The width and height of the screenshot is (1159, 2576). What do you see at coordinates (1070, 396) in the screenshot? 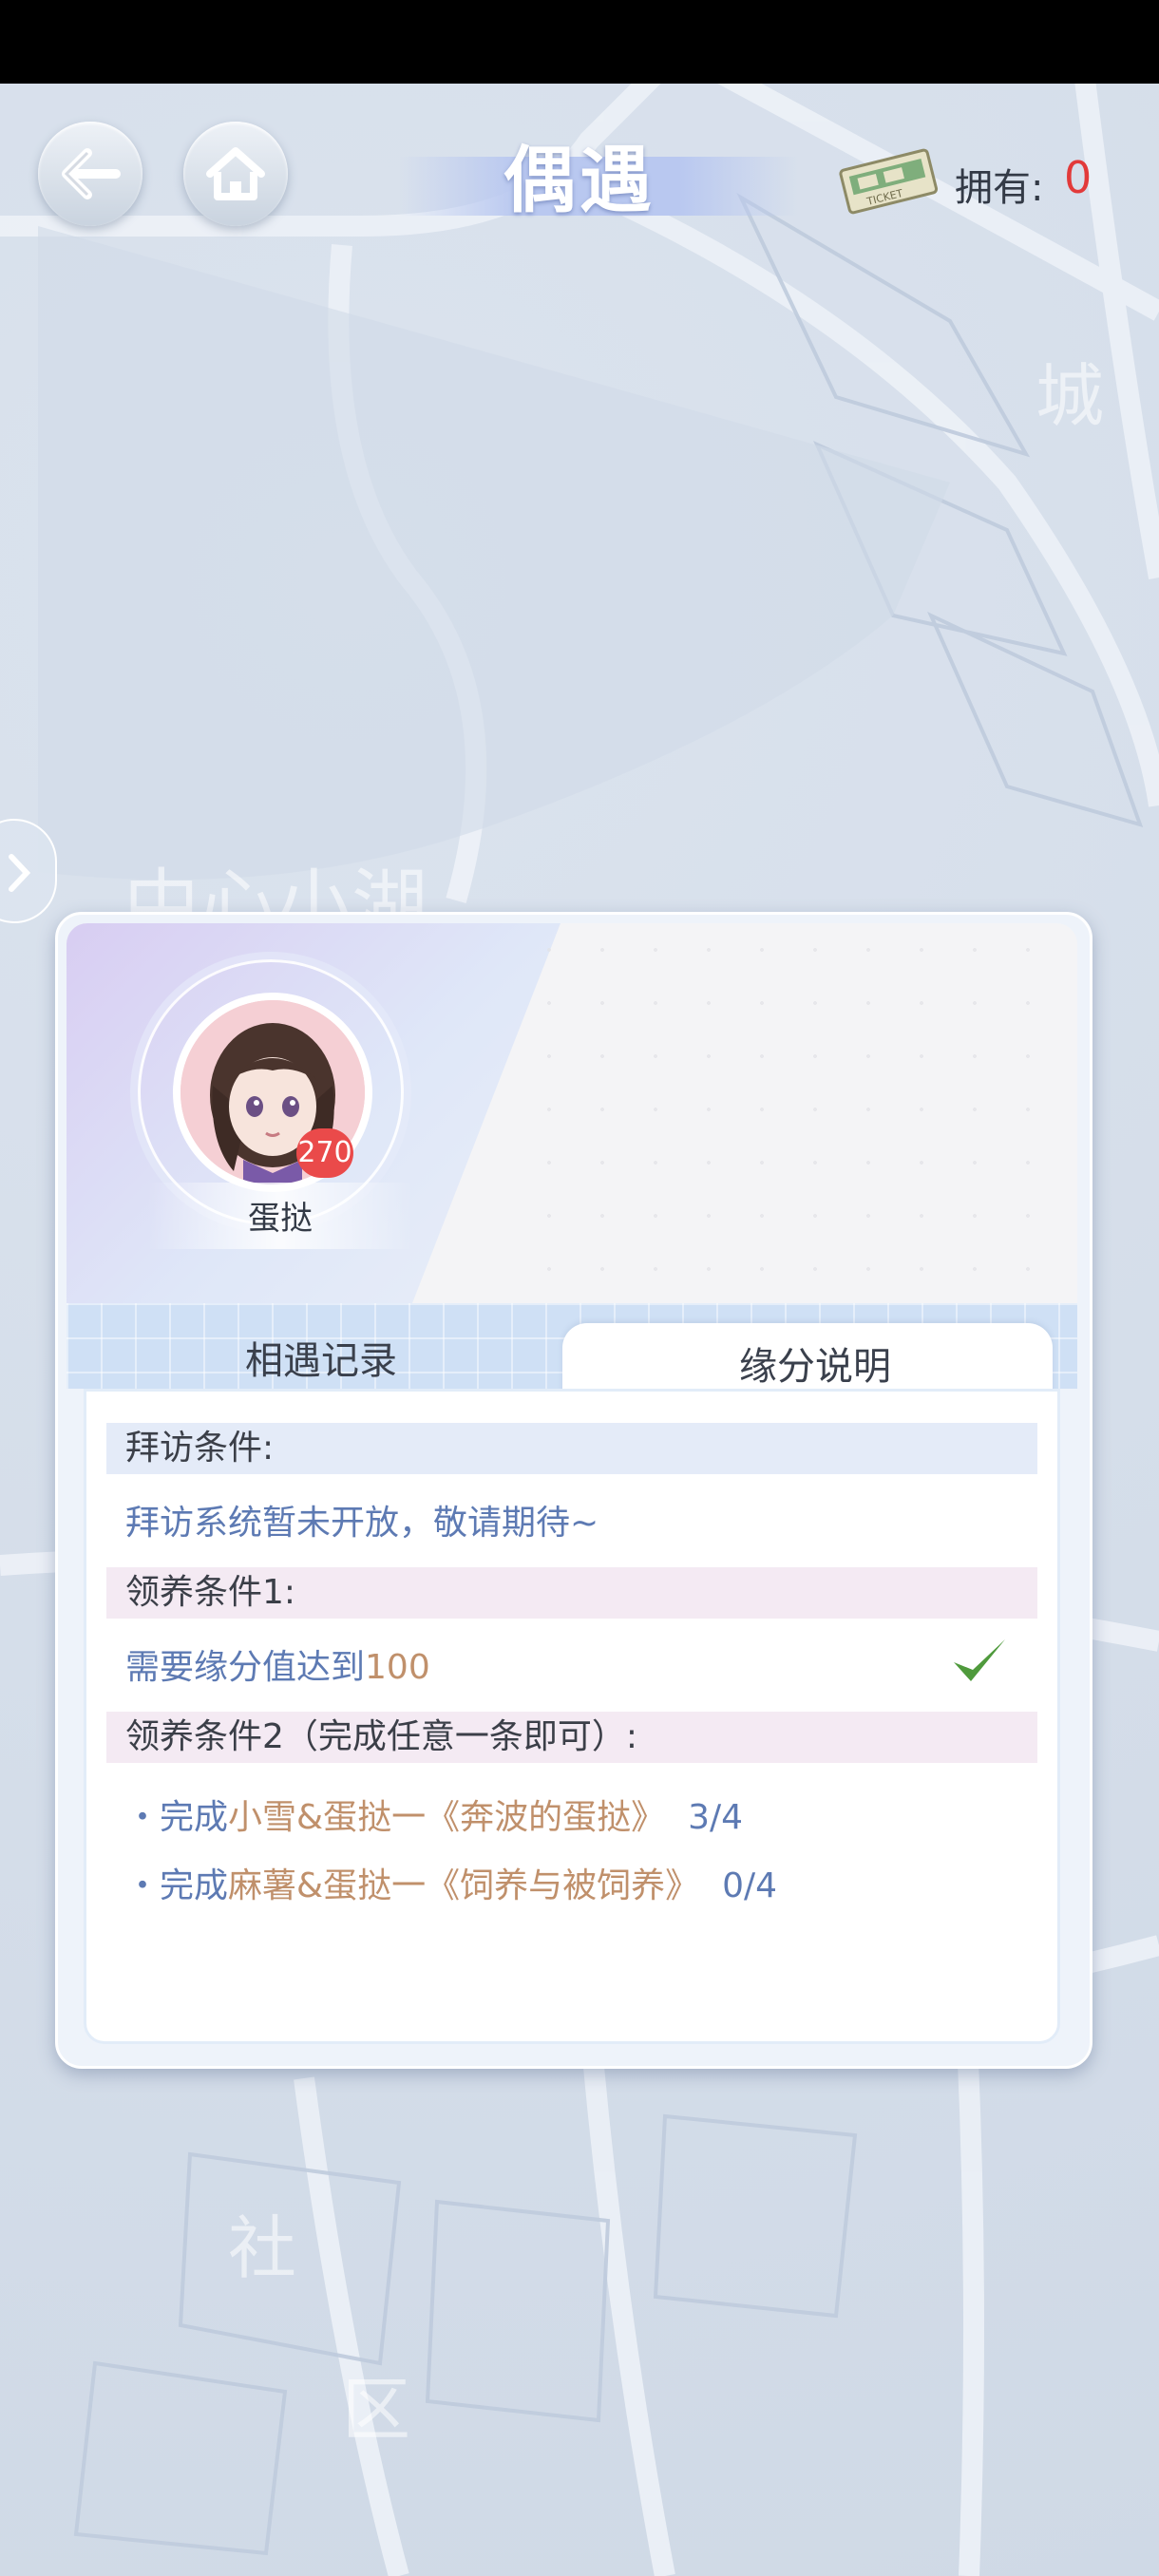
I see `map-label: 城` at bounding box center [1070, 396].